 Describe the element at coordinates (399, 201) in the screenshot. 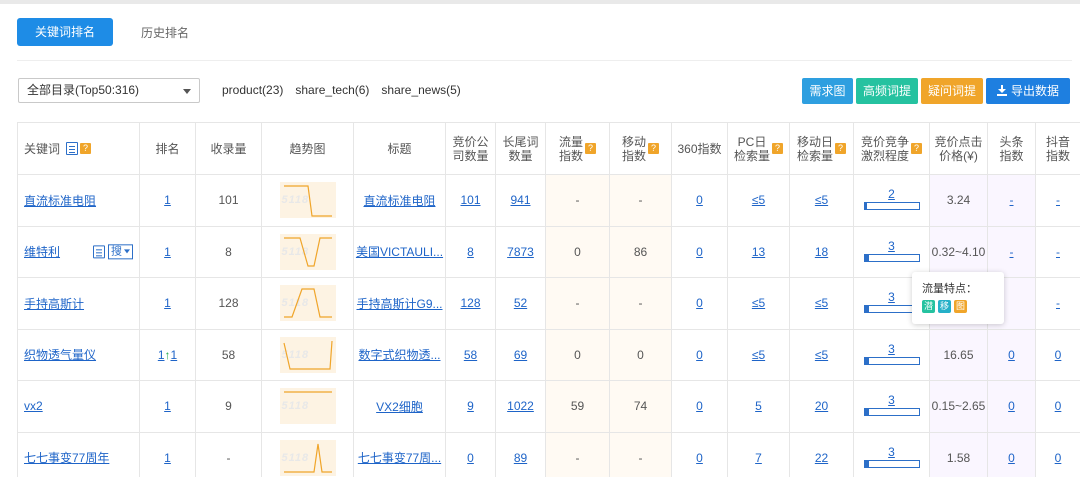

I see `title-link: 直流标准电阻` at that location.